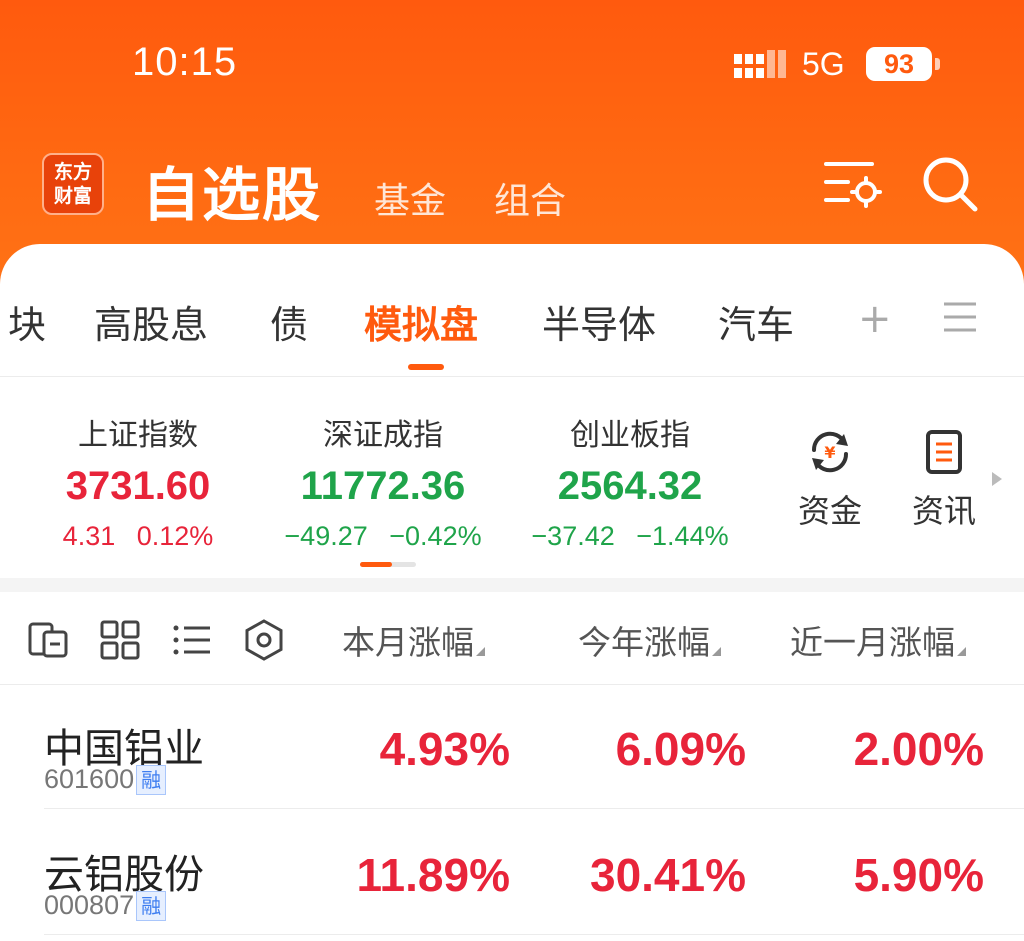 The width and height of the screenshot is (1024, 941). I want to click on index-chinext: 创业板指 2564.32 −37.42 −1.44%, so click(630, 481).